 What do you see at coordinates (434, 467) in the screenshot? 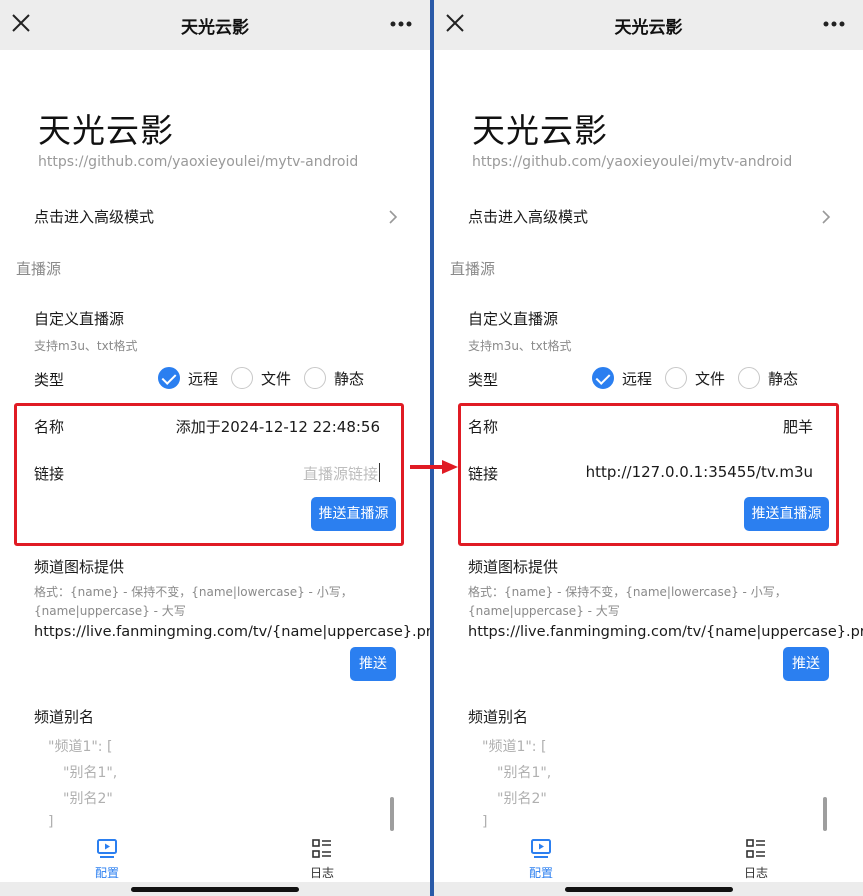
I see `arrow-right-icon` at bounding box center [434, 467].